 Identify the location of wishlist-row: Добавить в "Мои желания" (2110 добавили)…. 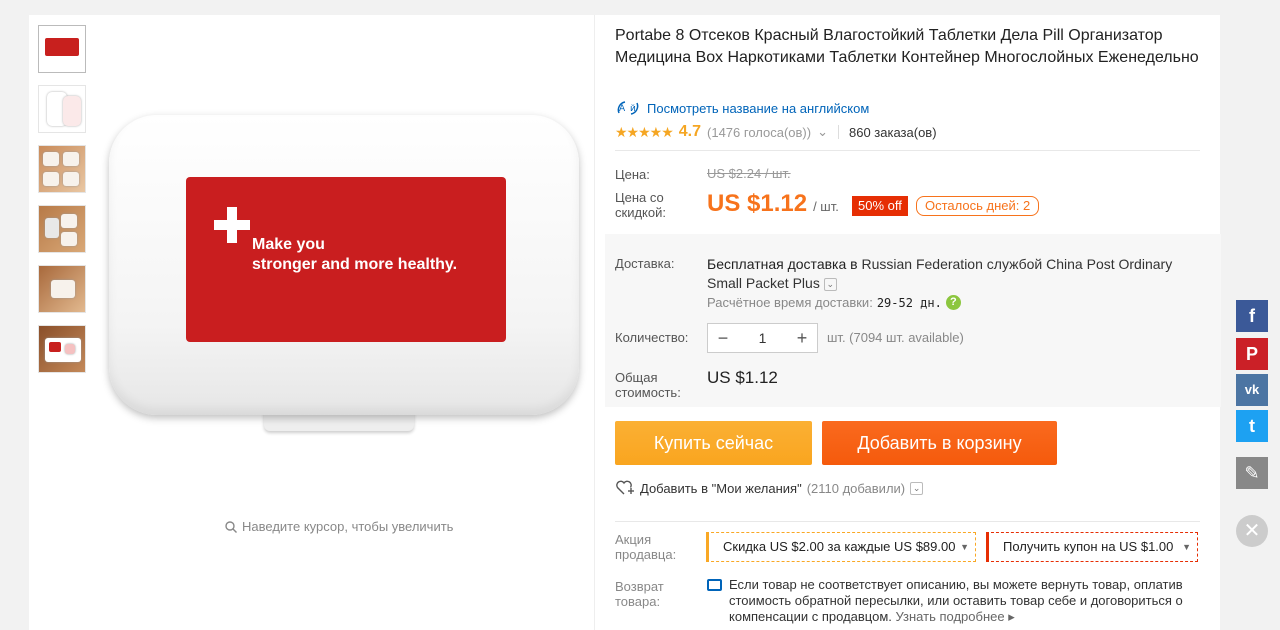
(769, 488).